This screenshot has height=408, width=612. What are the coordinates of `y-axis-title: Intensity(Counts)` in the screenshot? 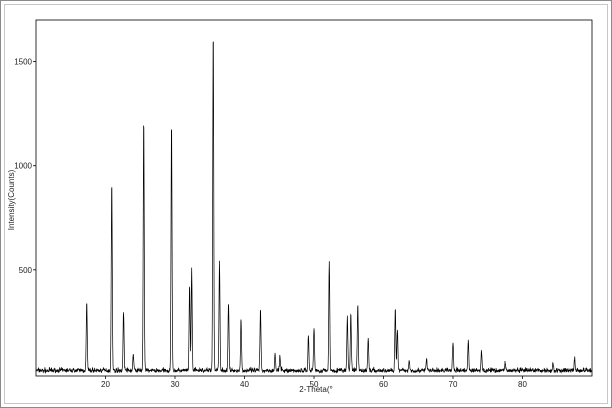 It's located at (11, 199).